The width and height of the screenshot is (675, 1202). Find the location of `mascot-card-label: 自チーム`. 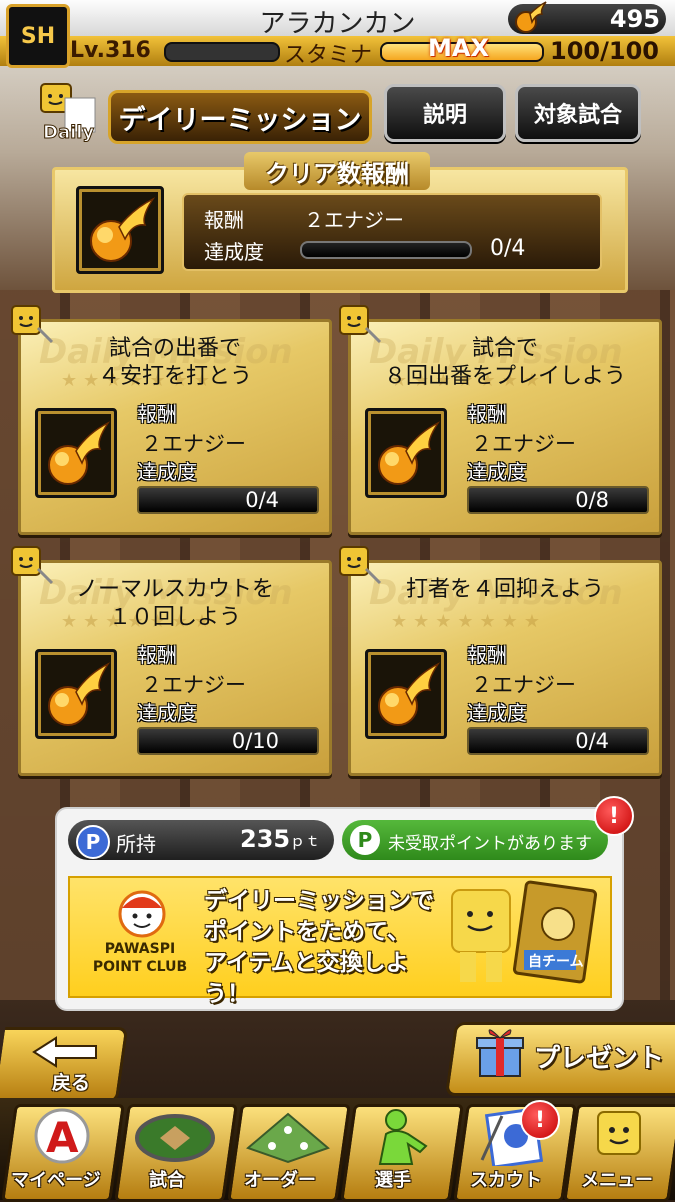

mascot-card-label: 自チーム is located at coordinates (556, 961).